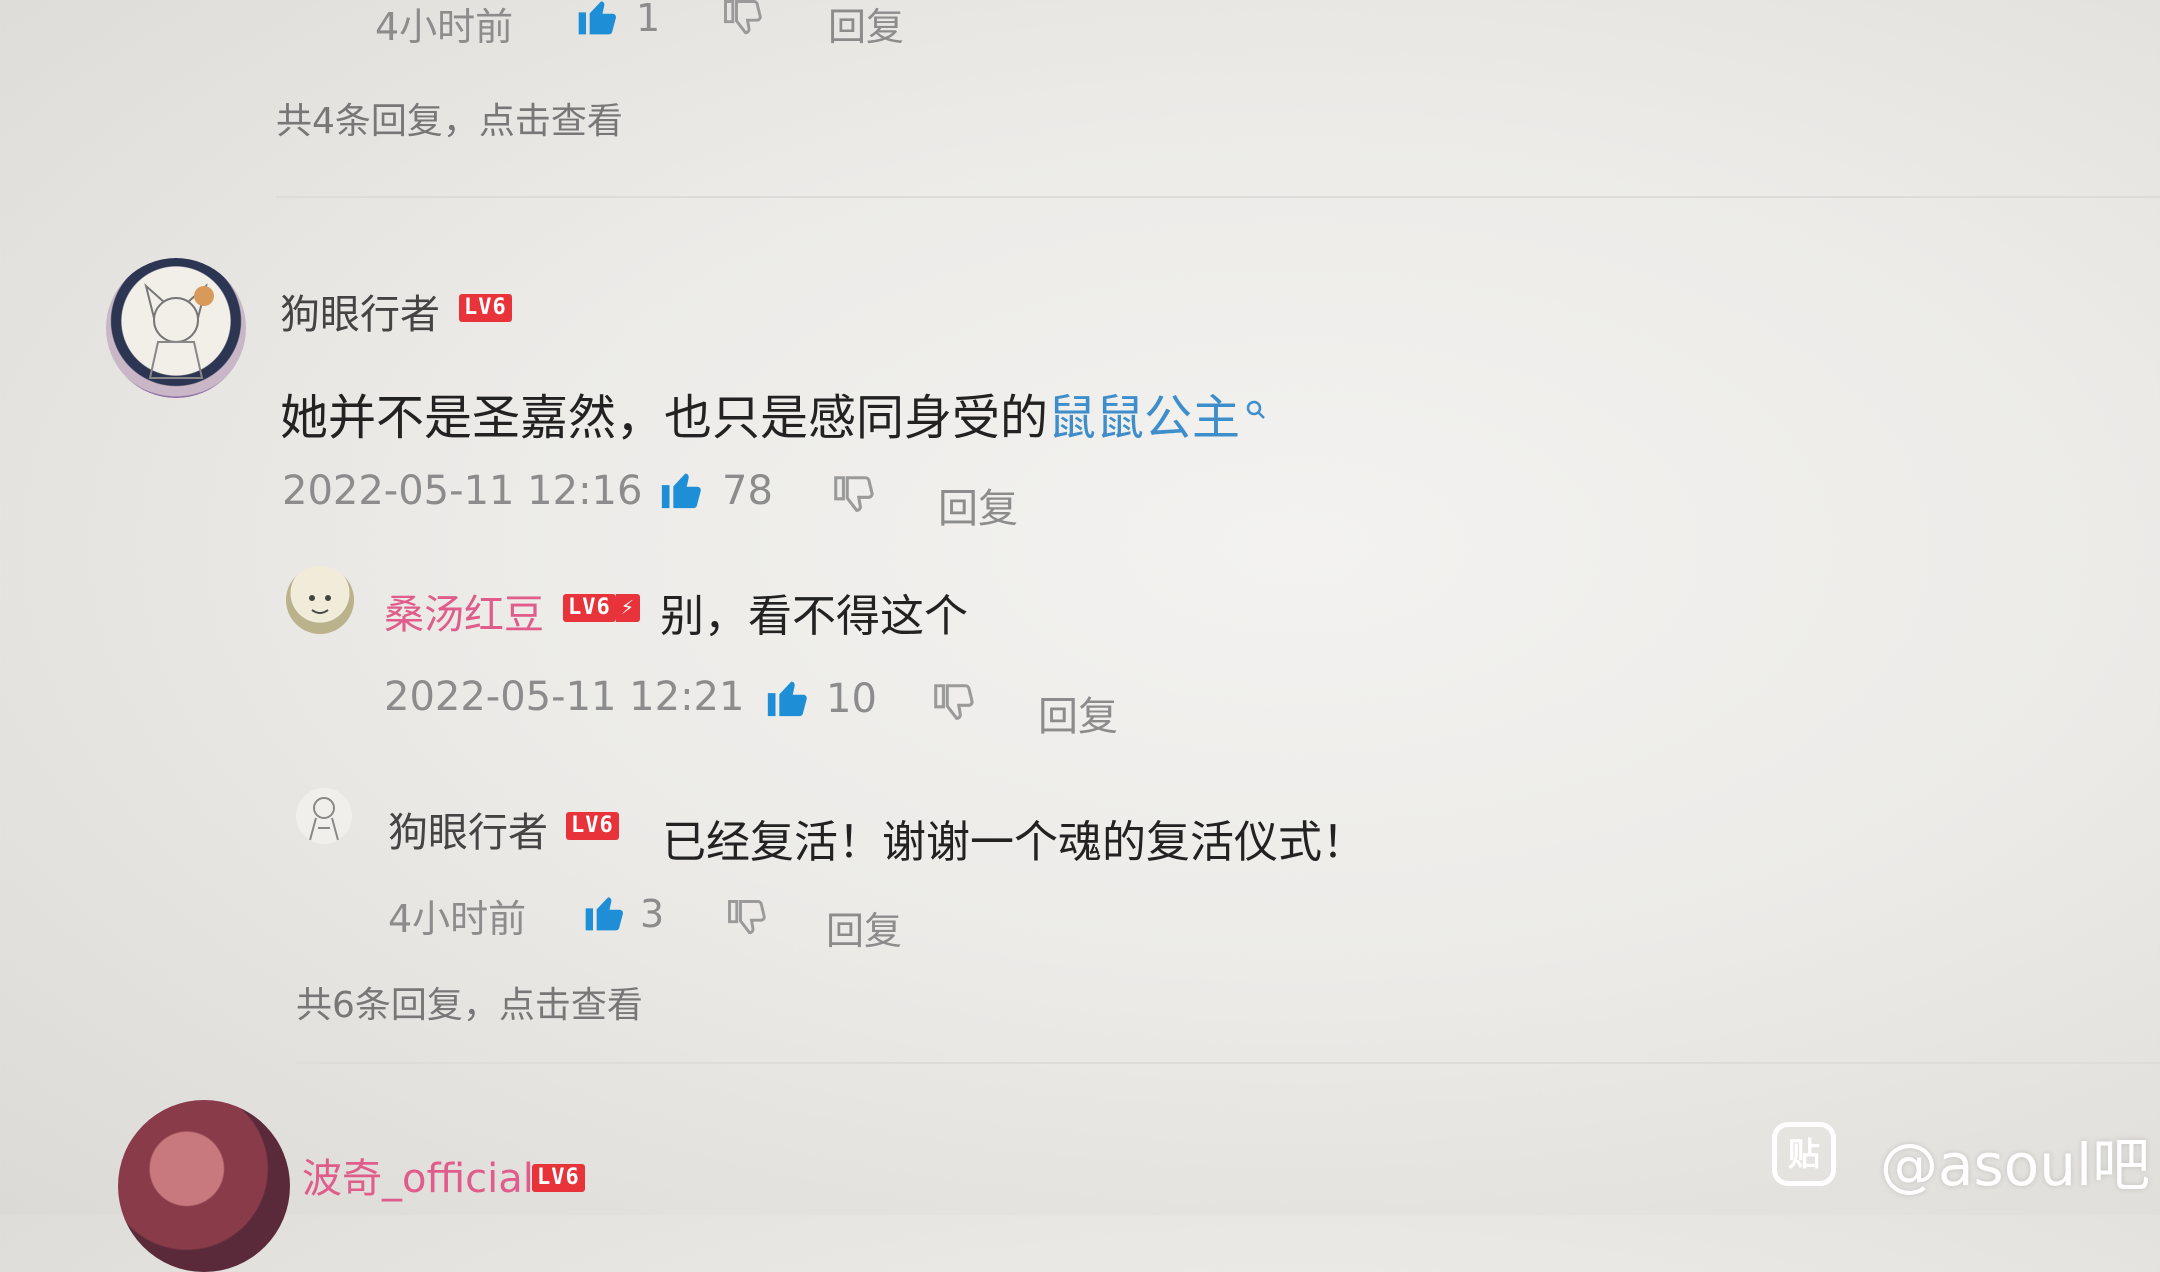  I want to click on next-comment-username: 波奇_official, so click(418, 1175).